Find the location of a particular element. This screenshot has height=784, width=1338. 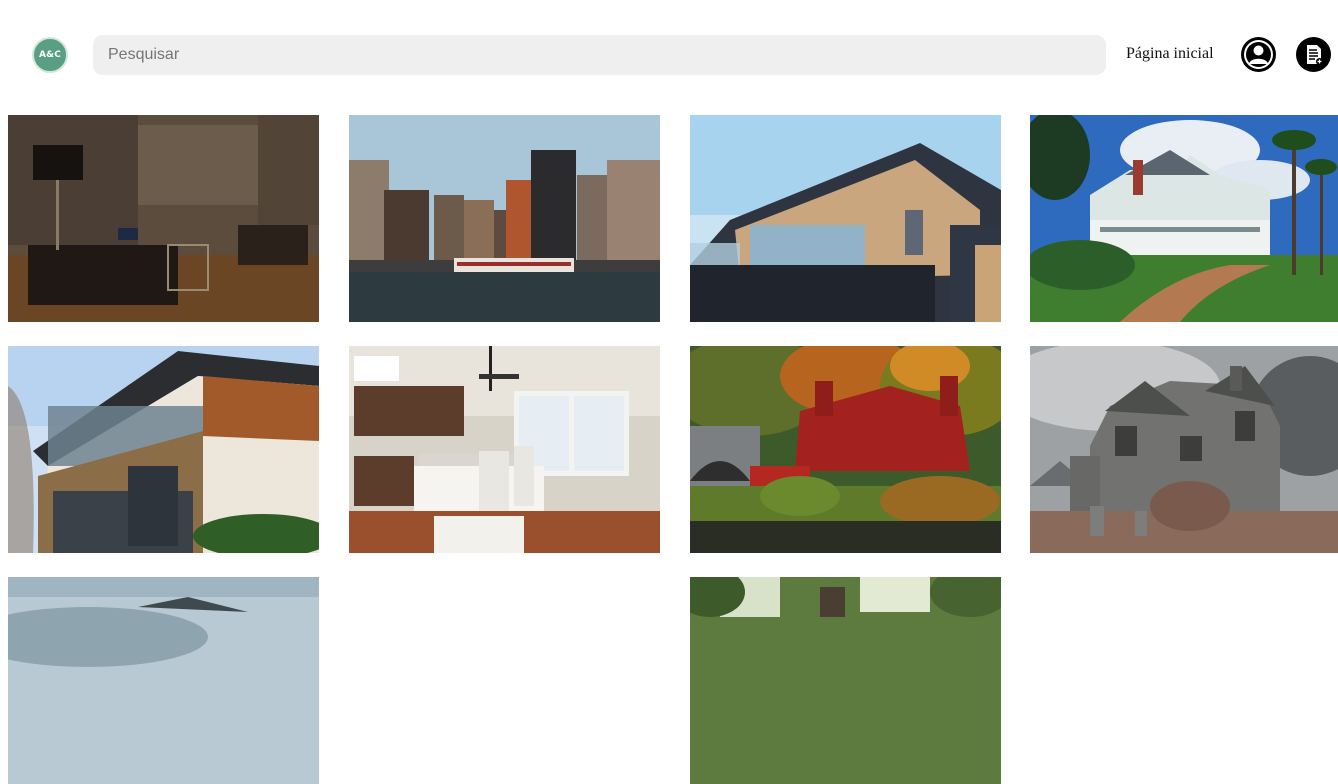

gallery-image-amsterdam-canal-houses is located at coordinates (504, 218).